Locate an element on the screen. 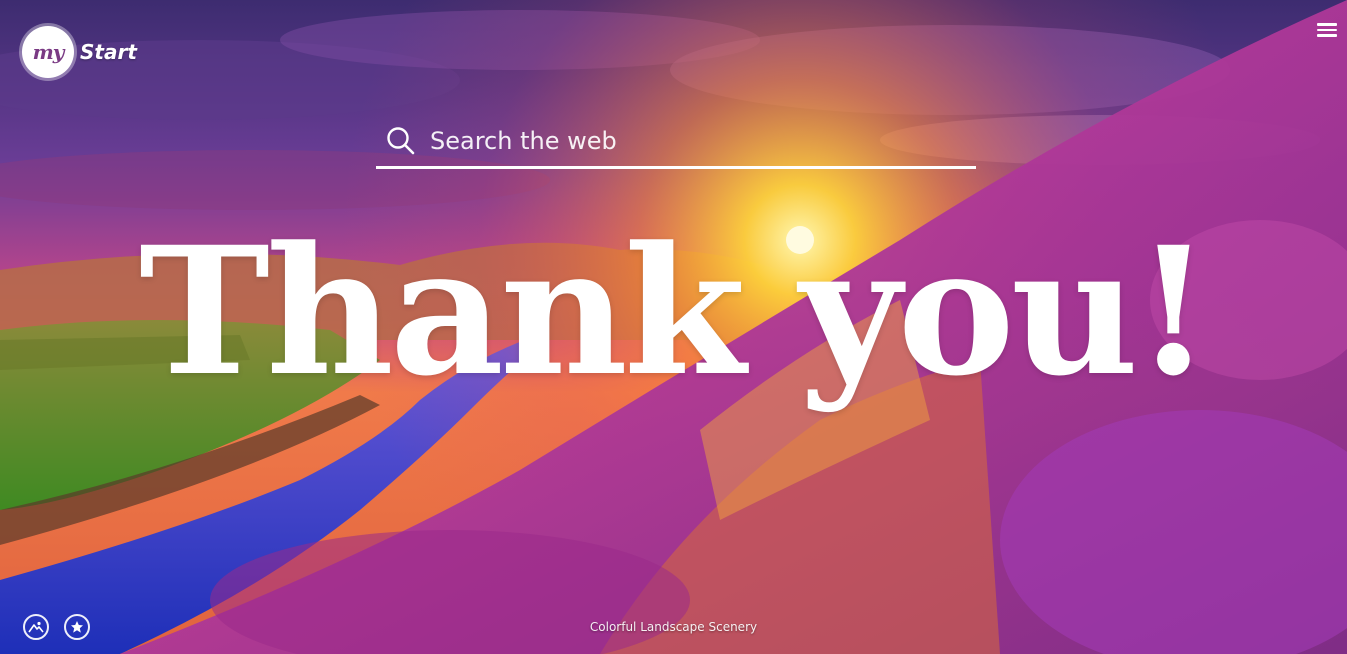 The image size is (1347, 654). search-input is located at coordinates (696, 141).